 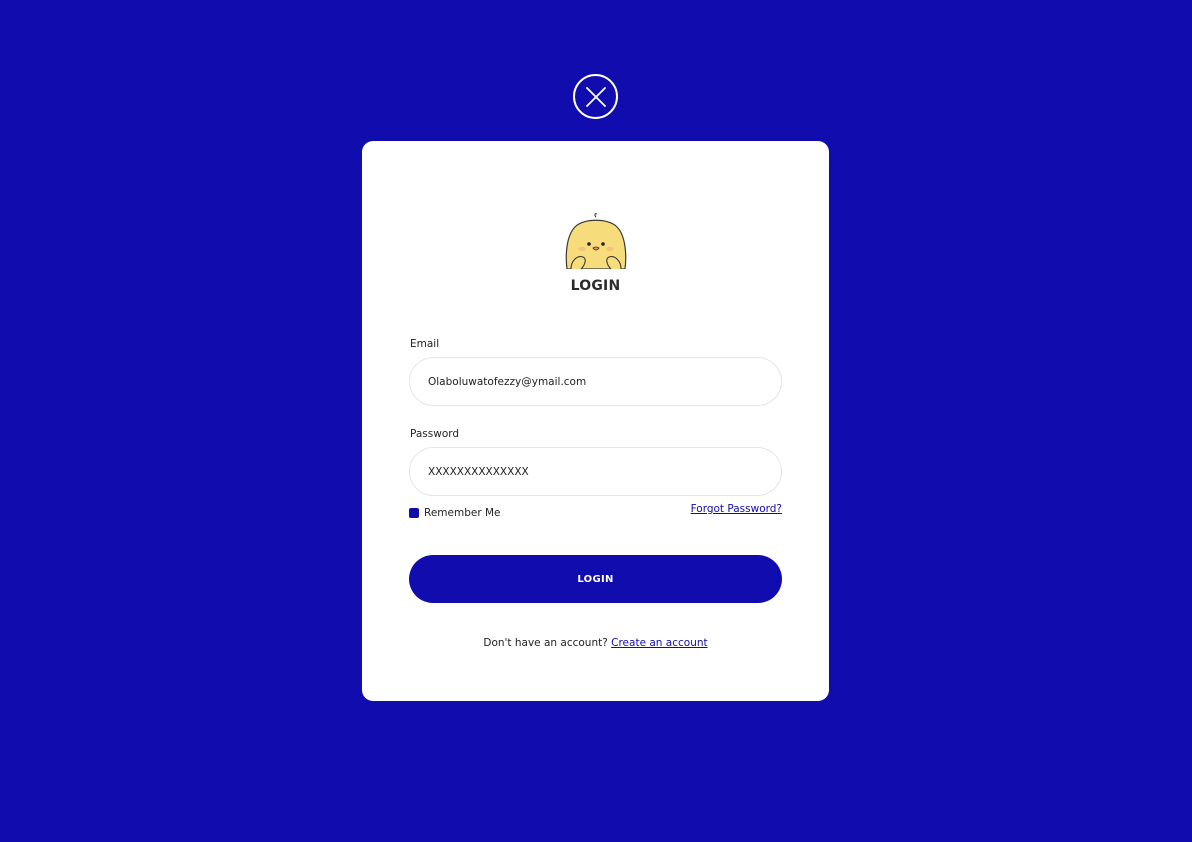 What do you see at coordinates (478, 471) in the screenshot?
I see `password-value: XXXXXXXXXXXXXX` at bounding box center [478, 471].